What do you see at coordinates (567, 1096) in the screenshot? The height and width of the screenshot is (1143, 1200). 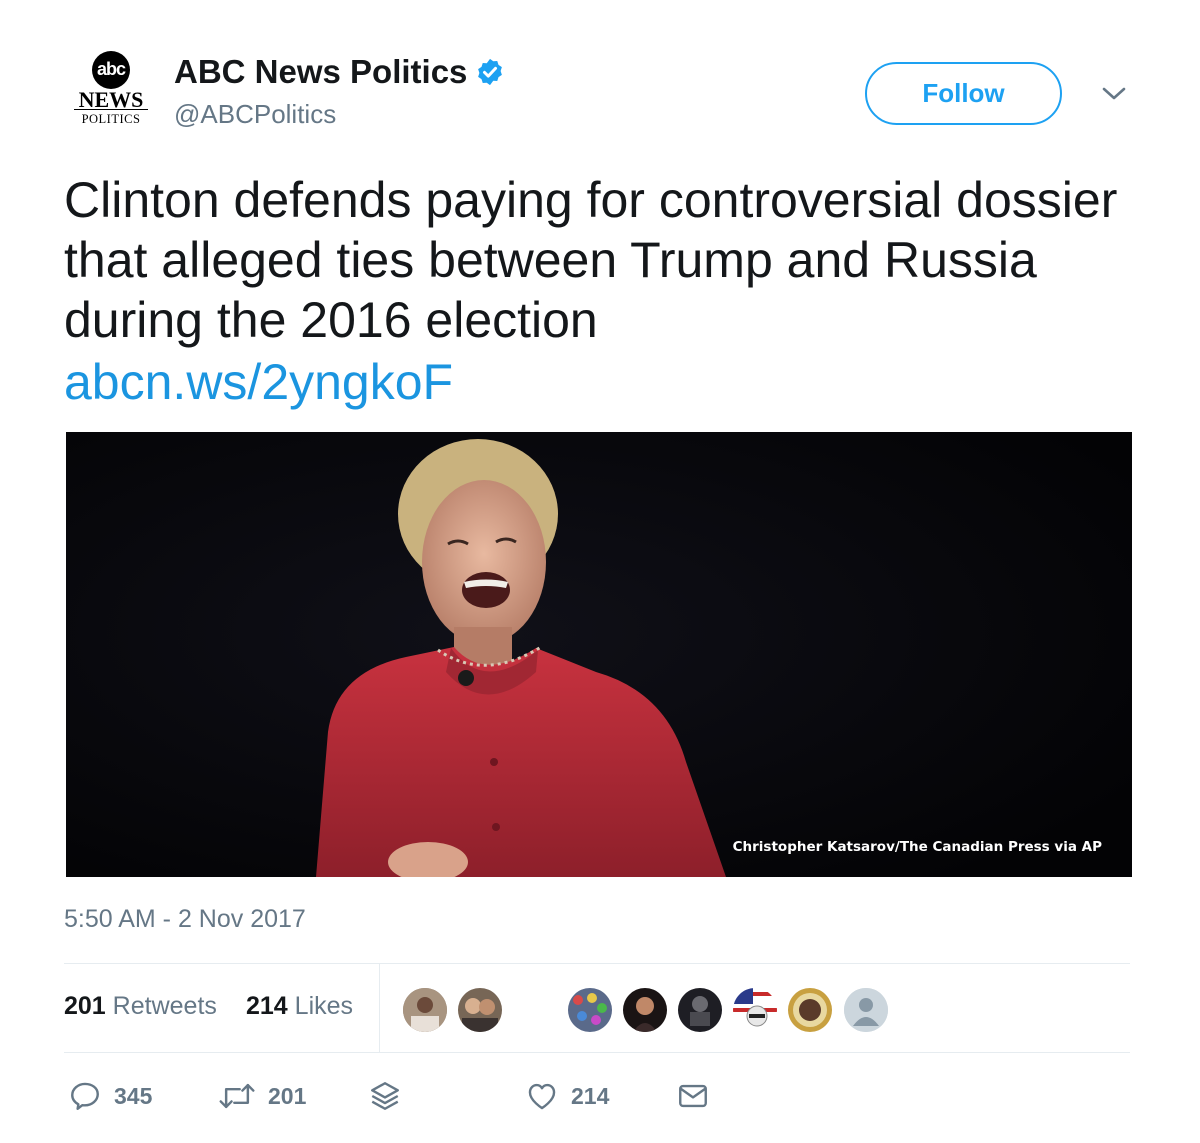 I see `like-button: 214` at bounding box center [567, 1096].